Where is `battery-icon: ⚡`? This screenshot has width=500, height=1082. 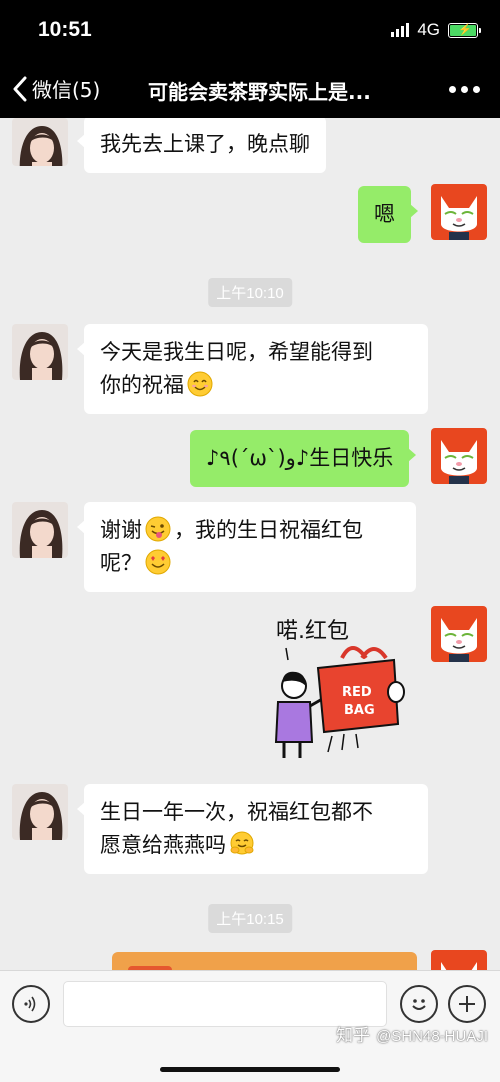
battery-icon: ⚡ is located at coordinates (464, 30).